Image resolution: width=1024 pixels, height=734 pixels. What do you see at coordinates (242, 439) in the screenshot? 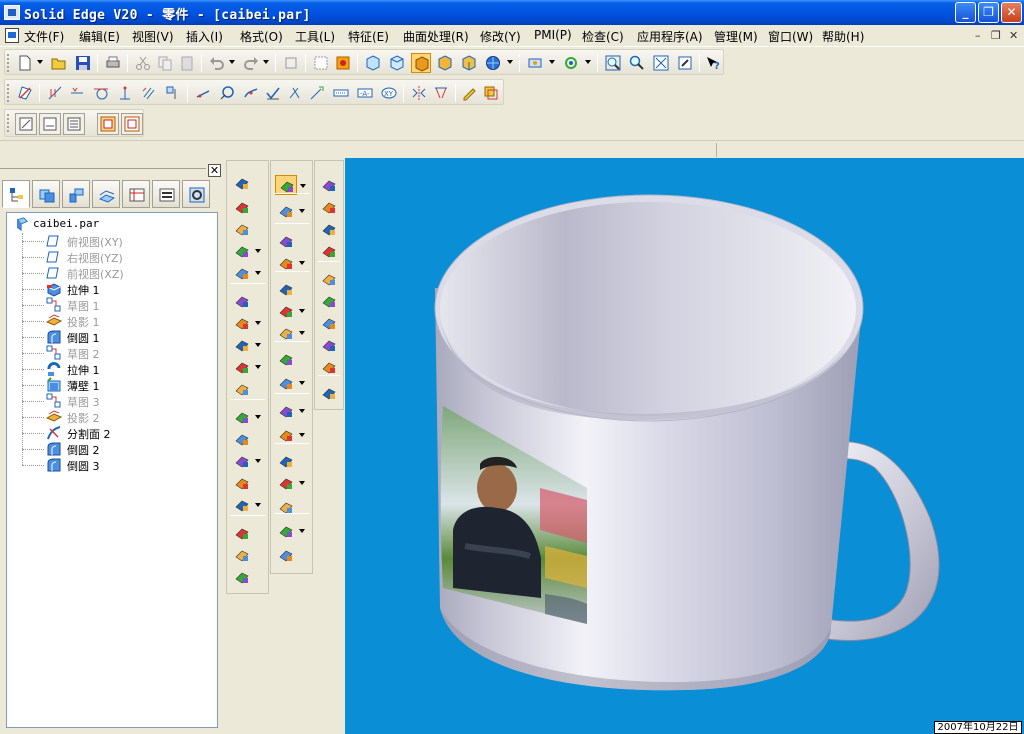
I see `lip-tool-icon` at bounding box center [242, 439].